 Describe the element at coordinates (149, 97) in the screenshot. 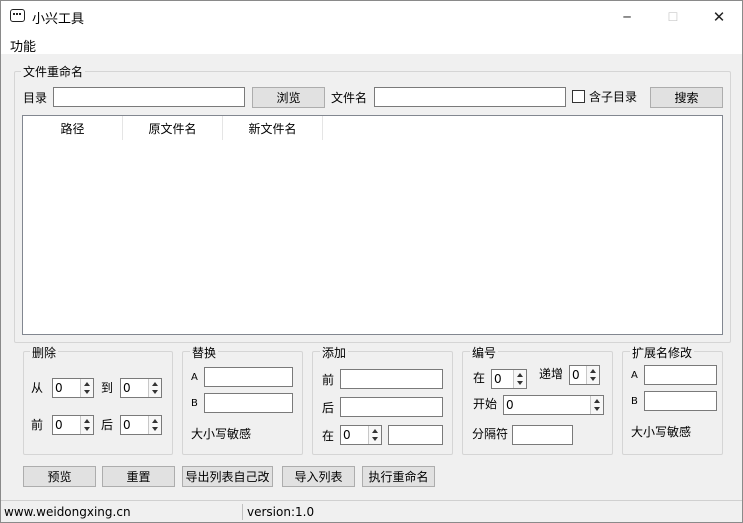

I see `directory-input` at that location.